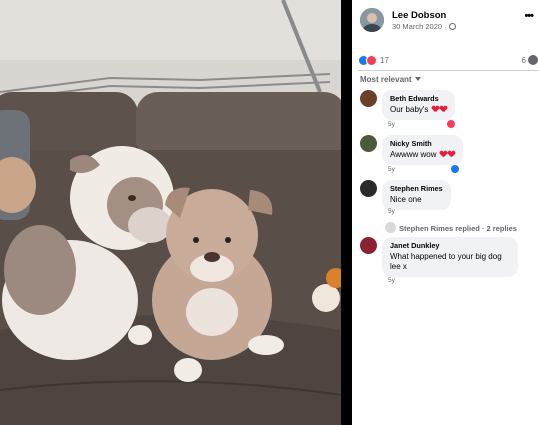  I want to click on comment-item: Stephen Rimes Nice one 5y, so click(449, 200).